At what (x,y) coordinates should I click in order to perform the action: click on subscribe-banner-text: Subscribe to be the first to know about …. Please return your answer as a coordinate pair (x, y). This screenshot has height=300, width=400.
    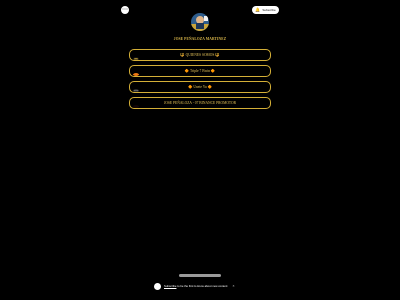
    Looking at the image, I should click on (195, 286).